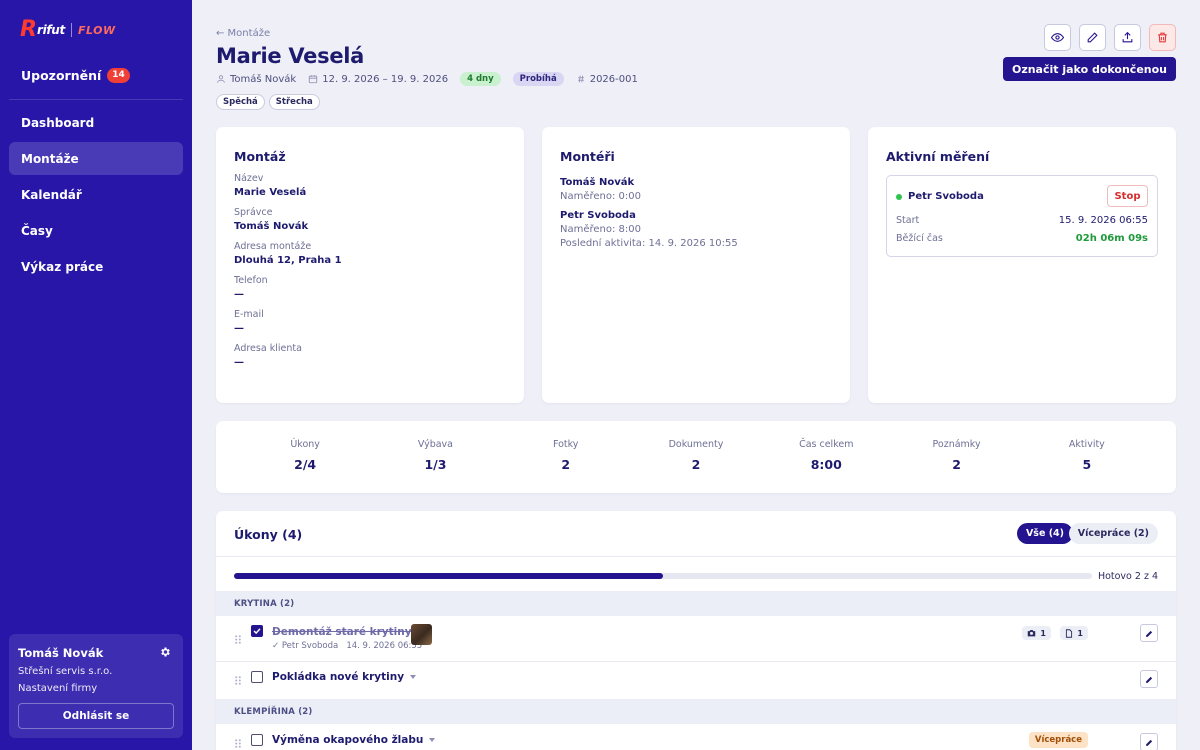 The image size is (1200, 750). I want to click on sidebar-item-dashboard: Dashboard, so click(96, 122).